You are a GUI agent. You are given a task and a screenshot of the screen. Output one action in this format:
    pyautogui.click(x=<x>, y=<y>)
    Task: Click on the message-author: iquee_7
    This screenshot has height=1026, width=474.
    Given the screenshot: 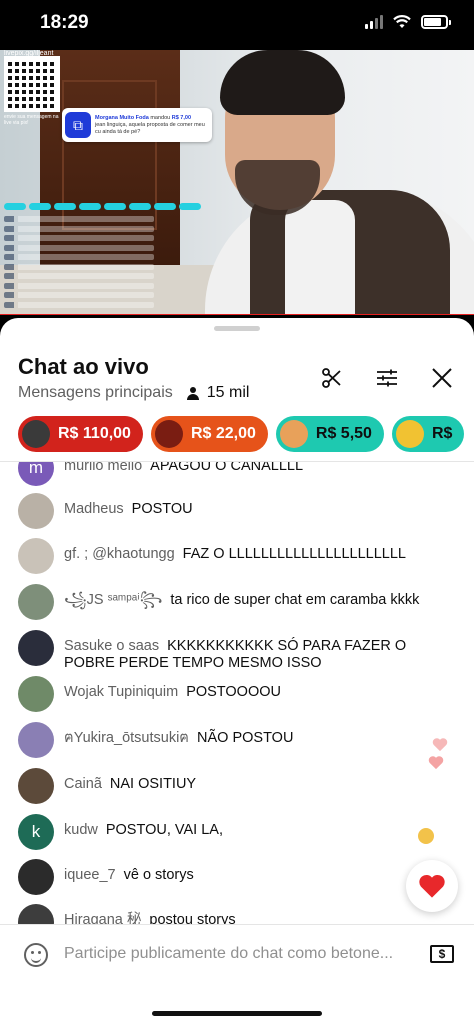 What is the action you would take?
    pyautogui.click(x=90, y=875)
    